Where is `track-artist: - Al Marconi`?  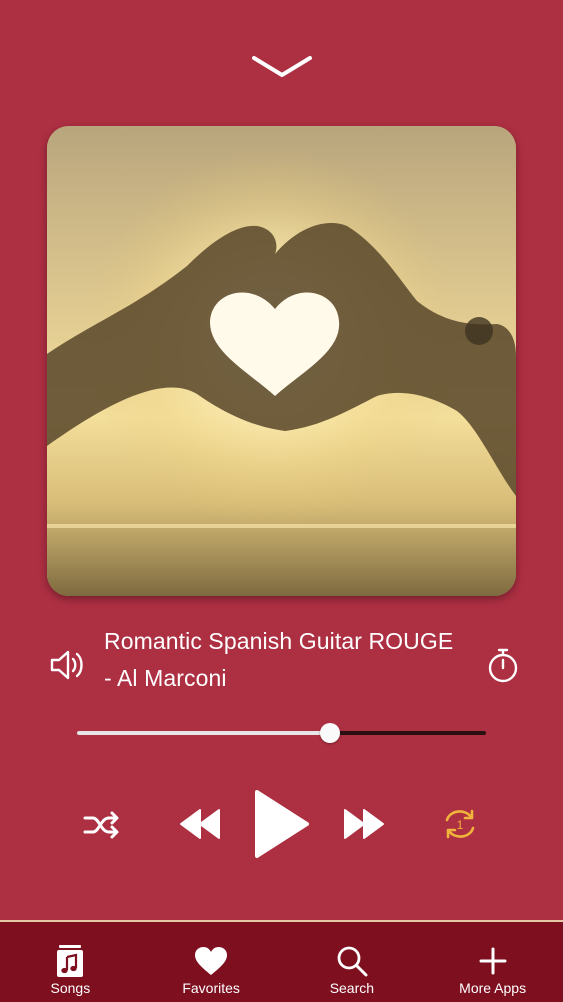
track-artist: - Al Marconi is located at coordinates (165, 678).